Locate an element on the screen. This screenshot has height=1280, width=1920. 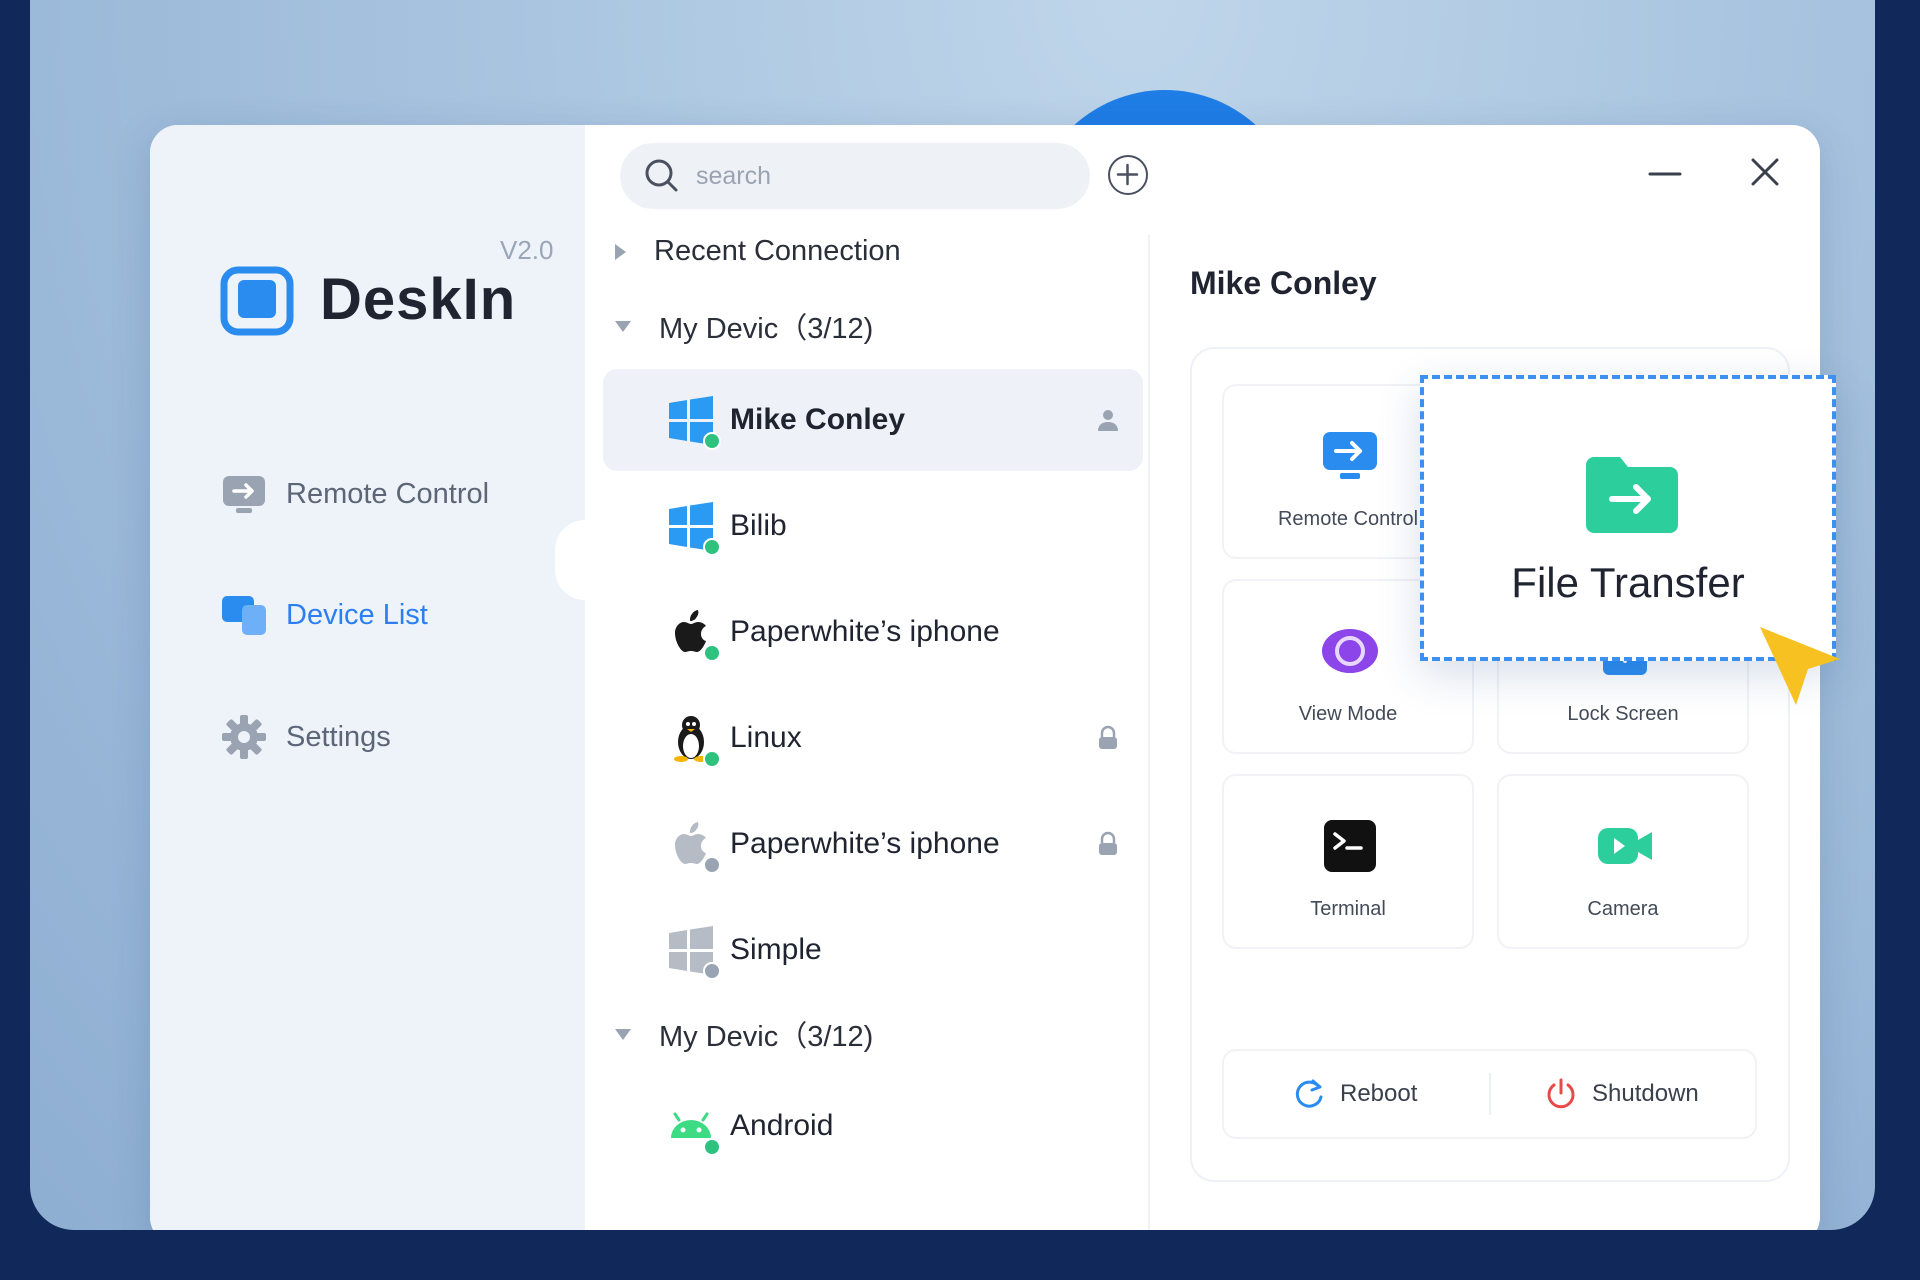
sidebar-item-remote-control: Remote Control is located at coordinates (354, 494).